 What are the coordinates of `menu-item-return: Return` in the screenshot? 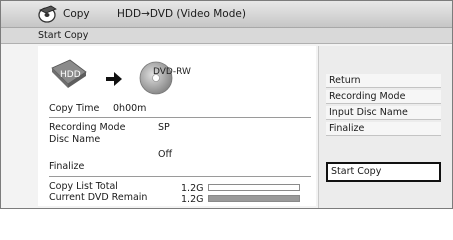 It's located at (383, 81).